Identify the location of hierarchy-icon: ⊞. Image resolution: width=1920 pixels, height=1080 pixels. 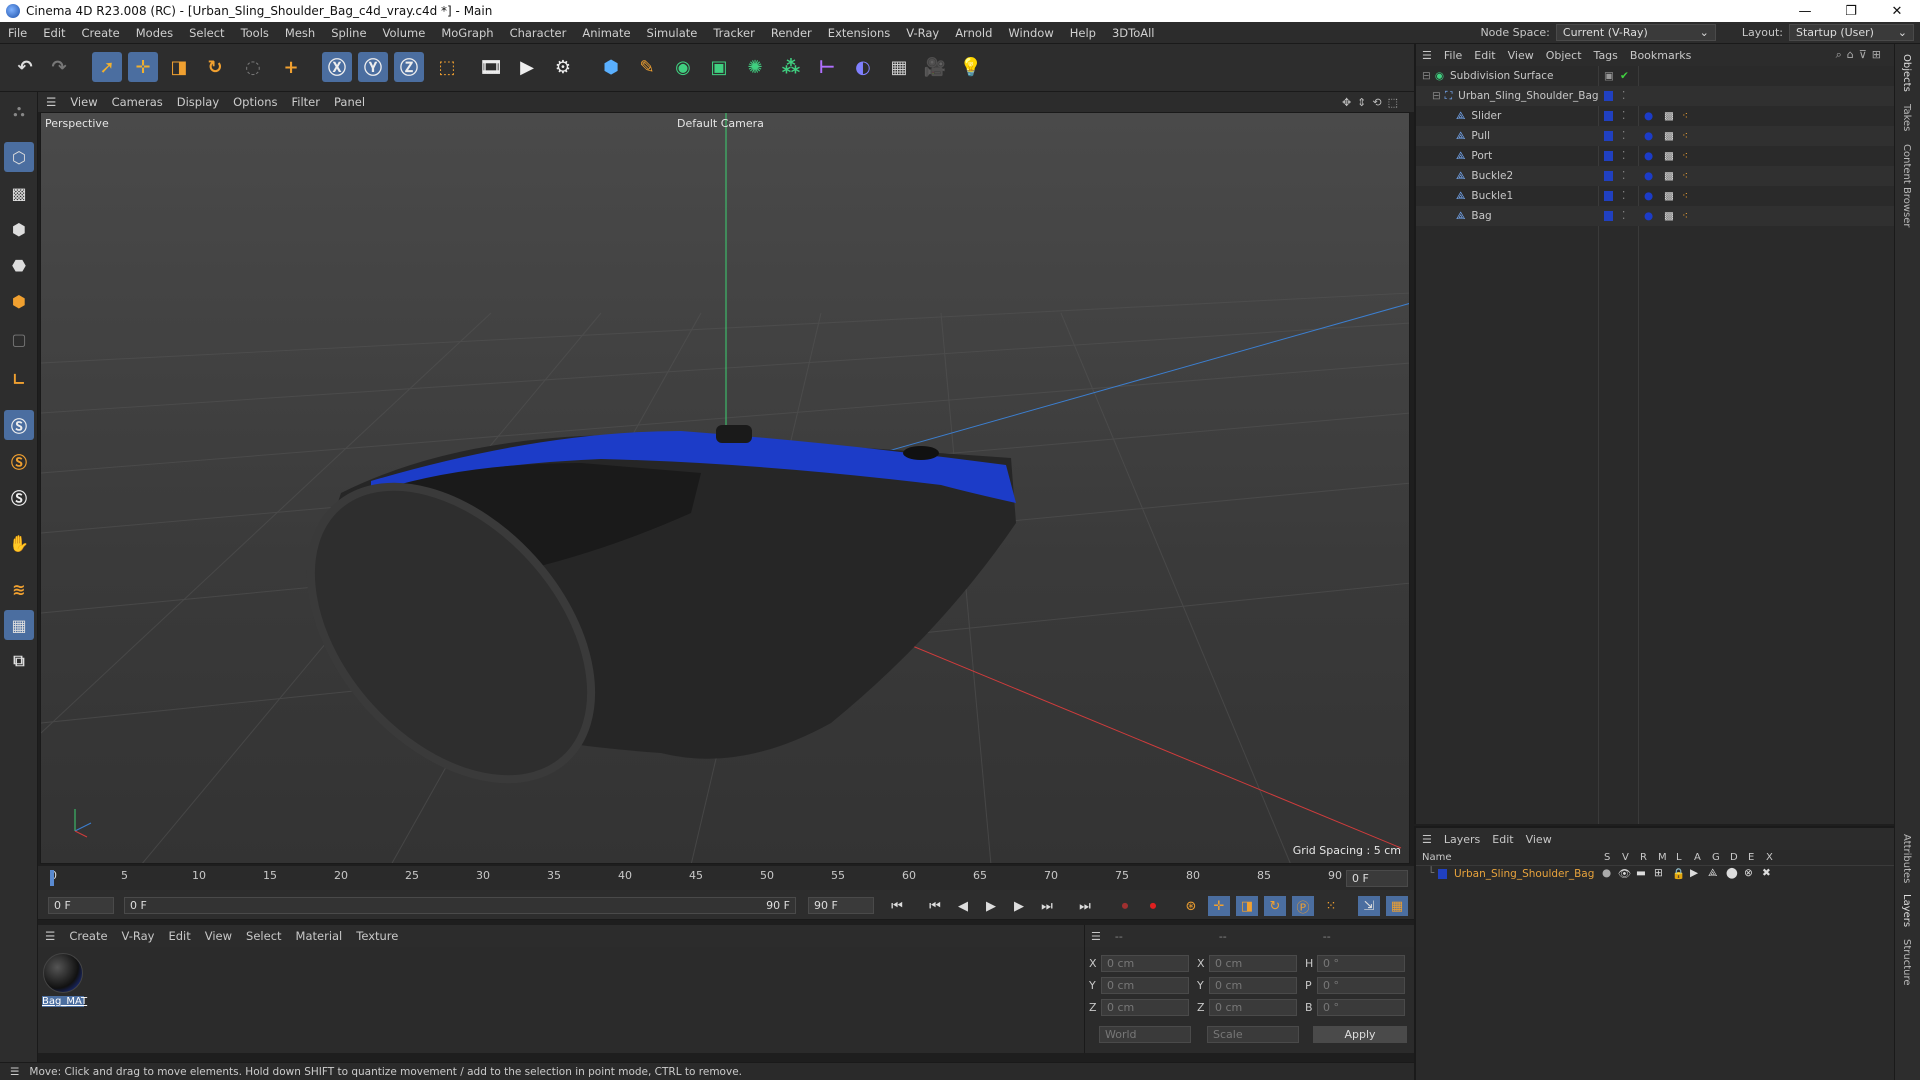
(1658, 873).